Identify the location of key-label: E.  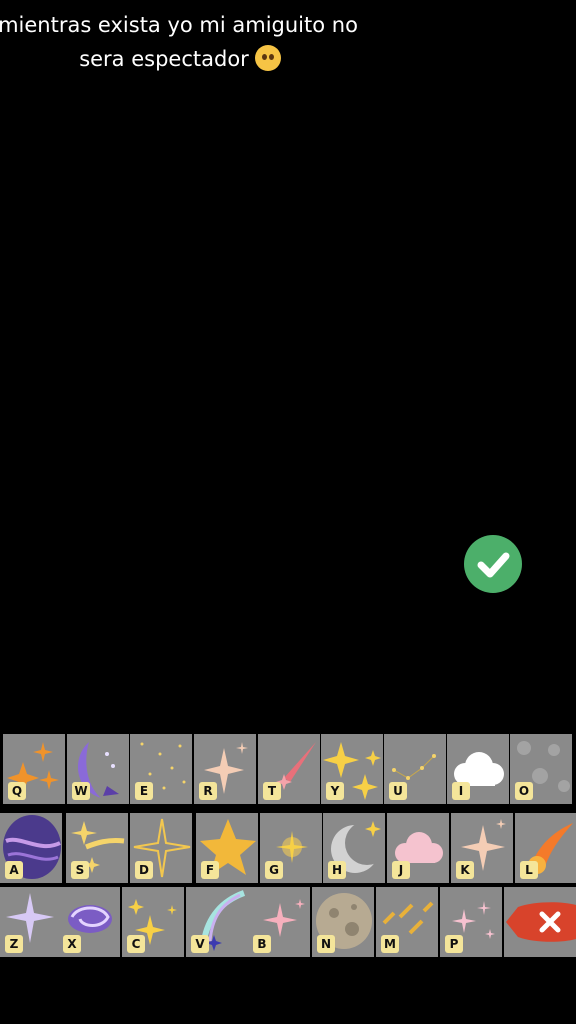
(144, 791).